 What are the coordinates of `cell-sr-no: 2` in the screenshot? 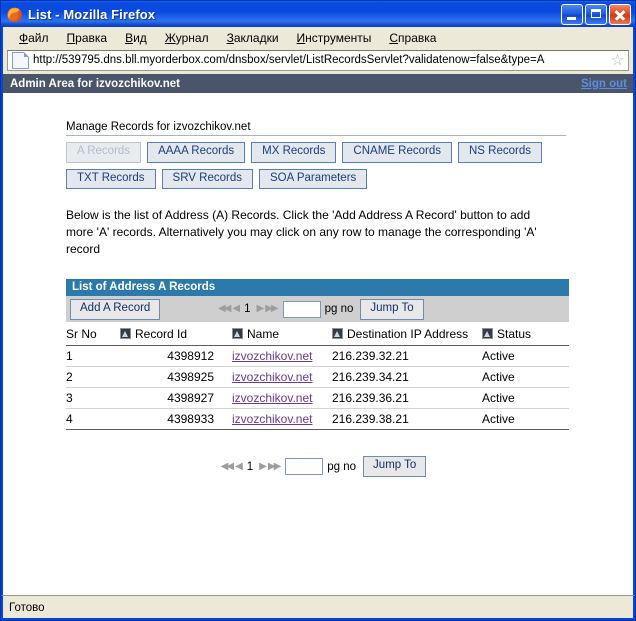 It's located at (93, 377).